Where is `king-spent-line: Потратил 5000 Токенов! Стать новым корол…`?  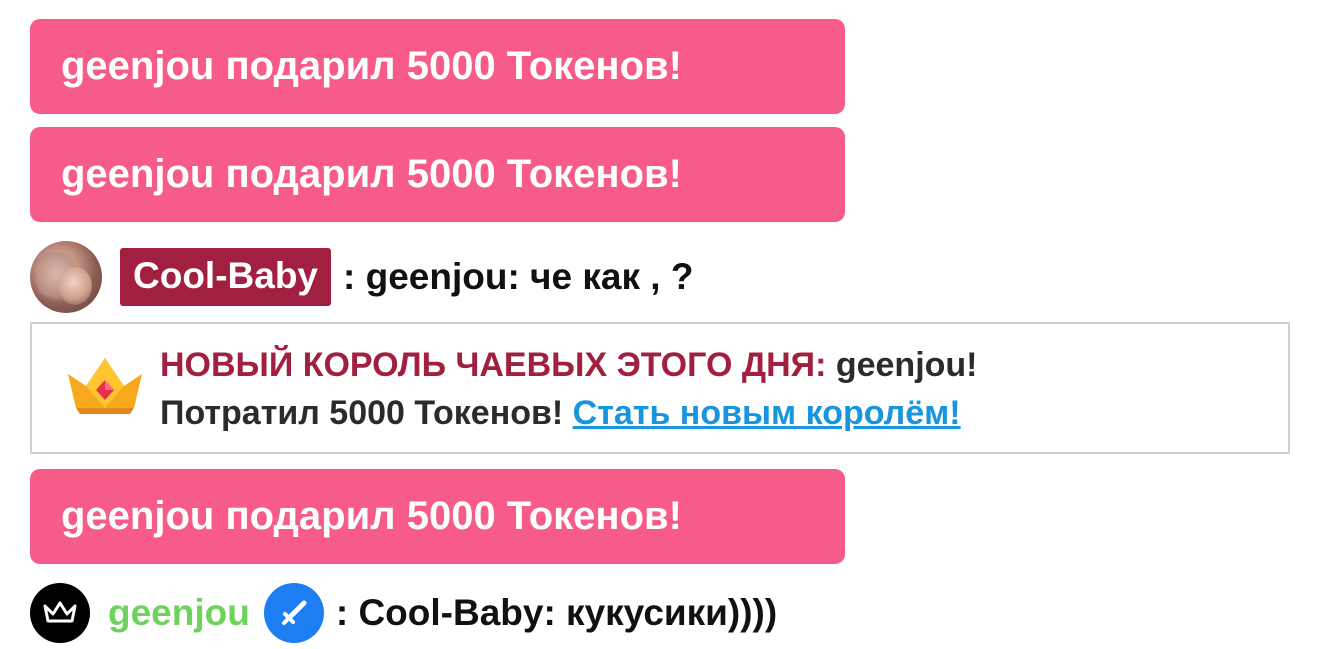 king-spent-line: Потратил 5000 Токенов! Стать новым корол… is located at coordinates (560, 413).